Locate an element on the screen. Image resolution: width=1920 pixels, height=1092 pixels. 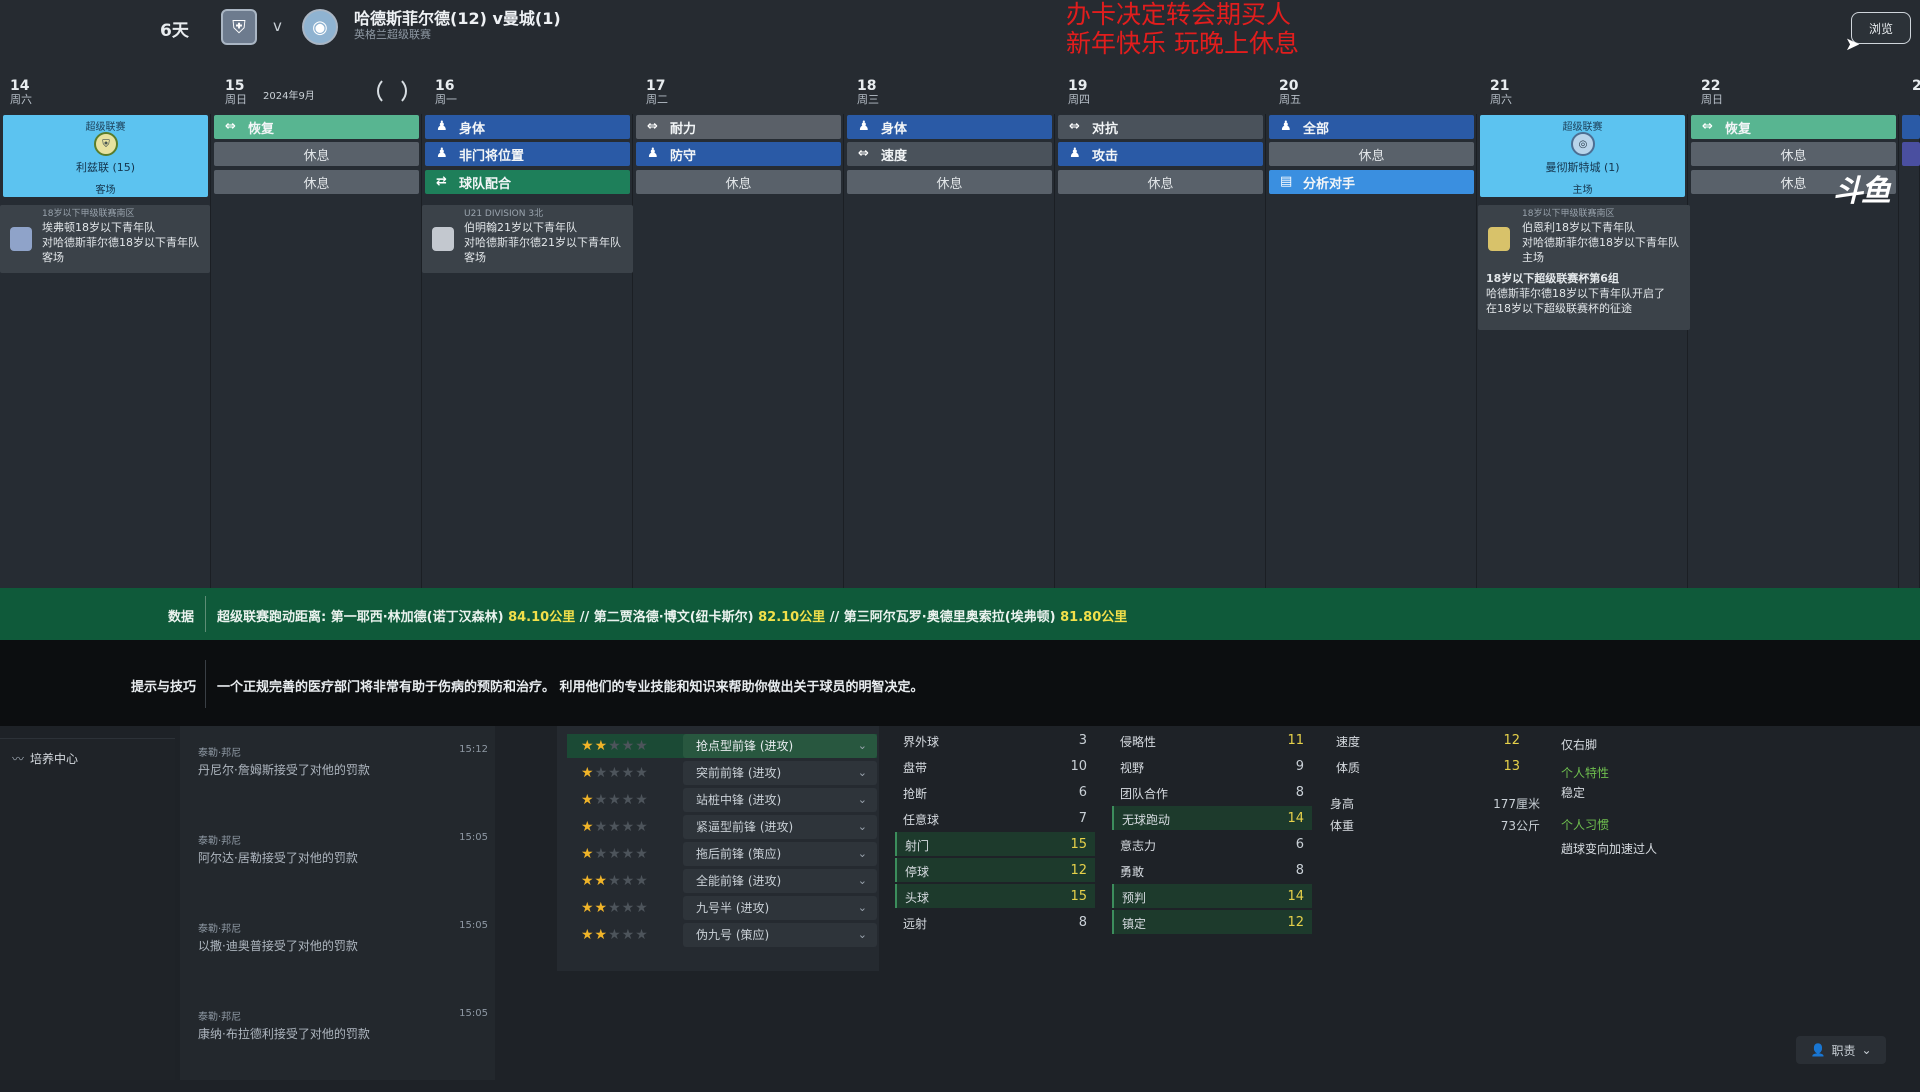
attr-teamwork: 团队合作 8 is located at coordinates (1212, 793).